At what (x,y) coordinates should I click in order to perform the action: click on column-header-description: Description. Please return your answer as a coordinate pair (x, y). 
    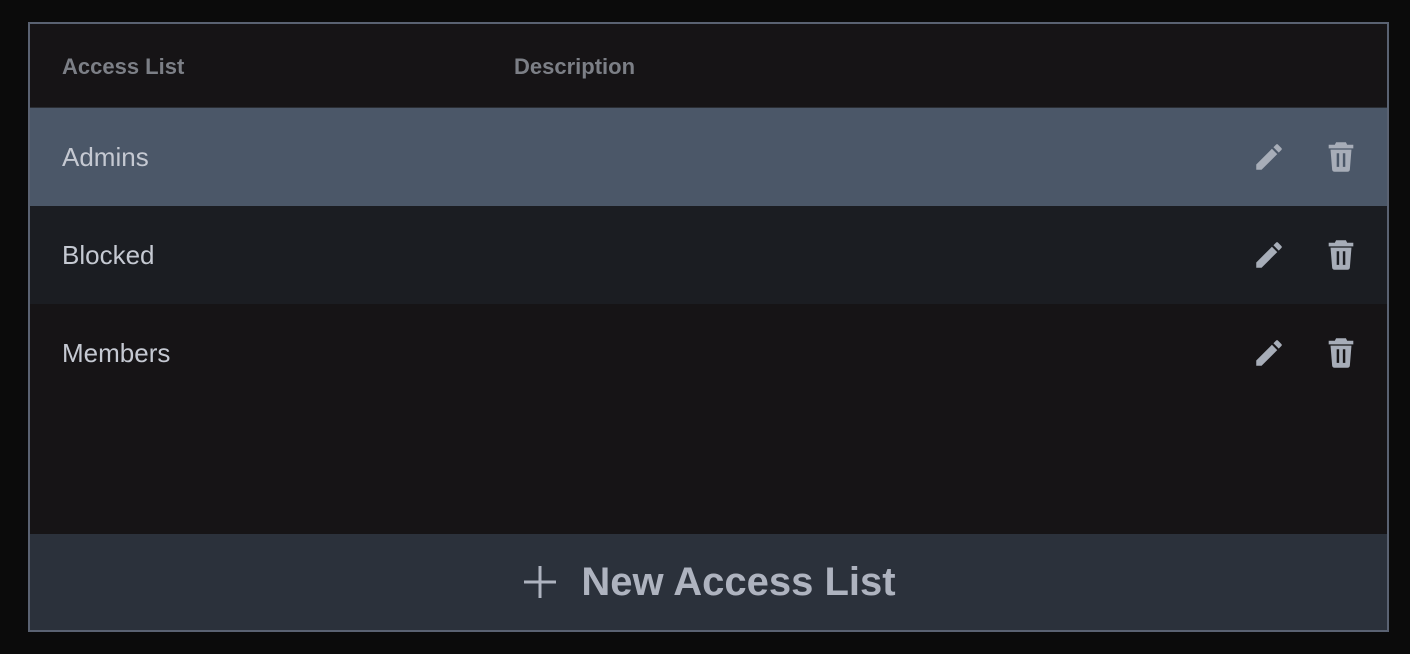
    Looking at the image, I should click on (575, 66).